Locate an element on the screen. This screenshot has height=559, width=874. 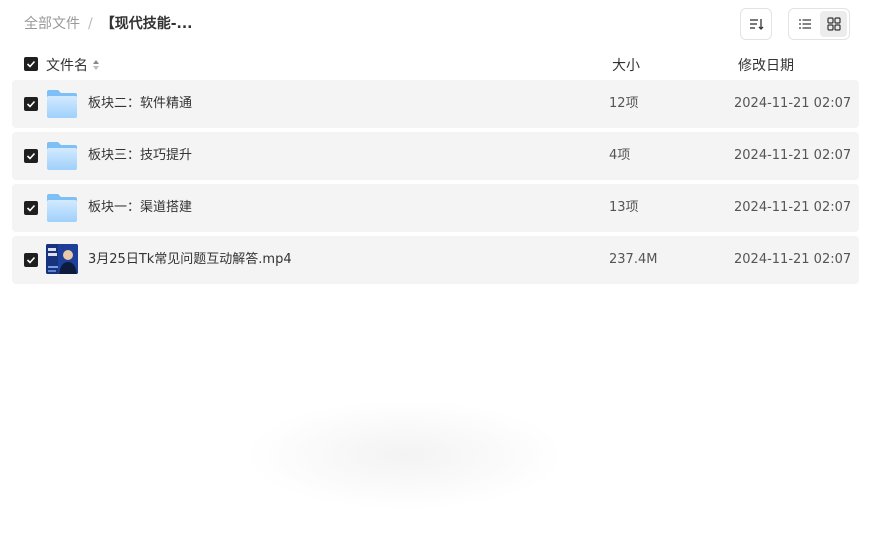
file-row: 板块二：软件精通 12项 2024-11-21 02:07 is located at coordinates (435, 104).